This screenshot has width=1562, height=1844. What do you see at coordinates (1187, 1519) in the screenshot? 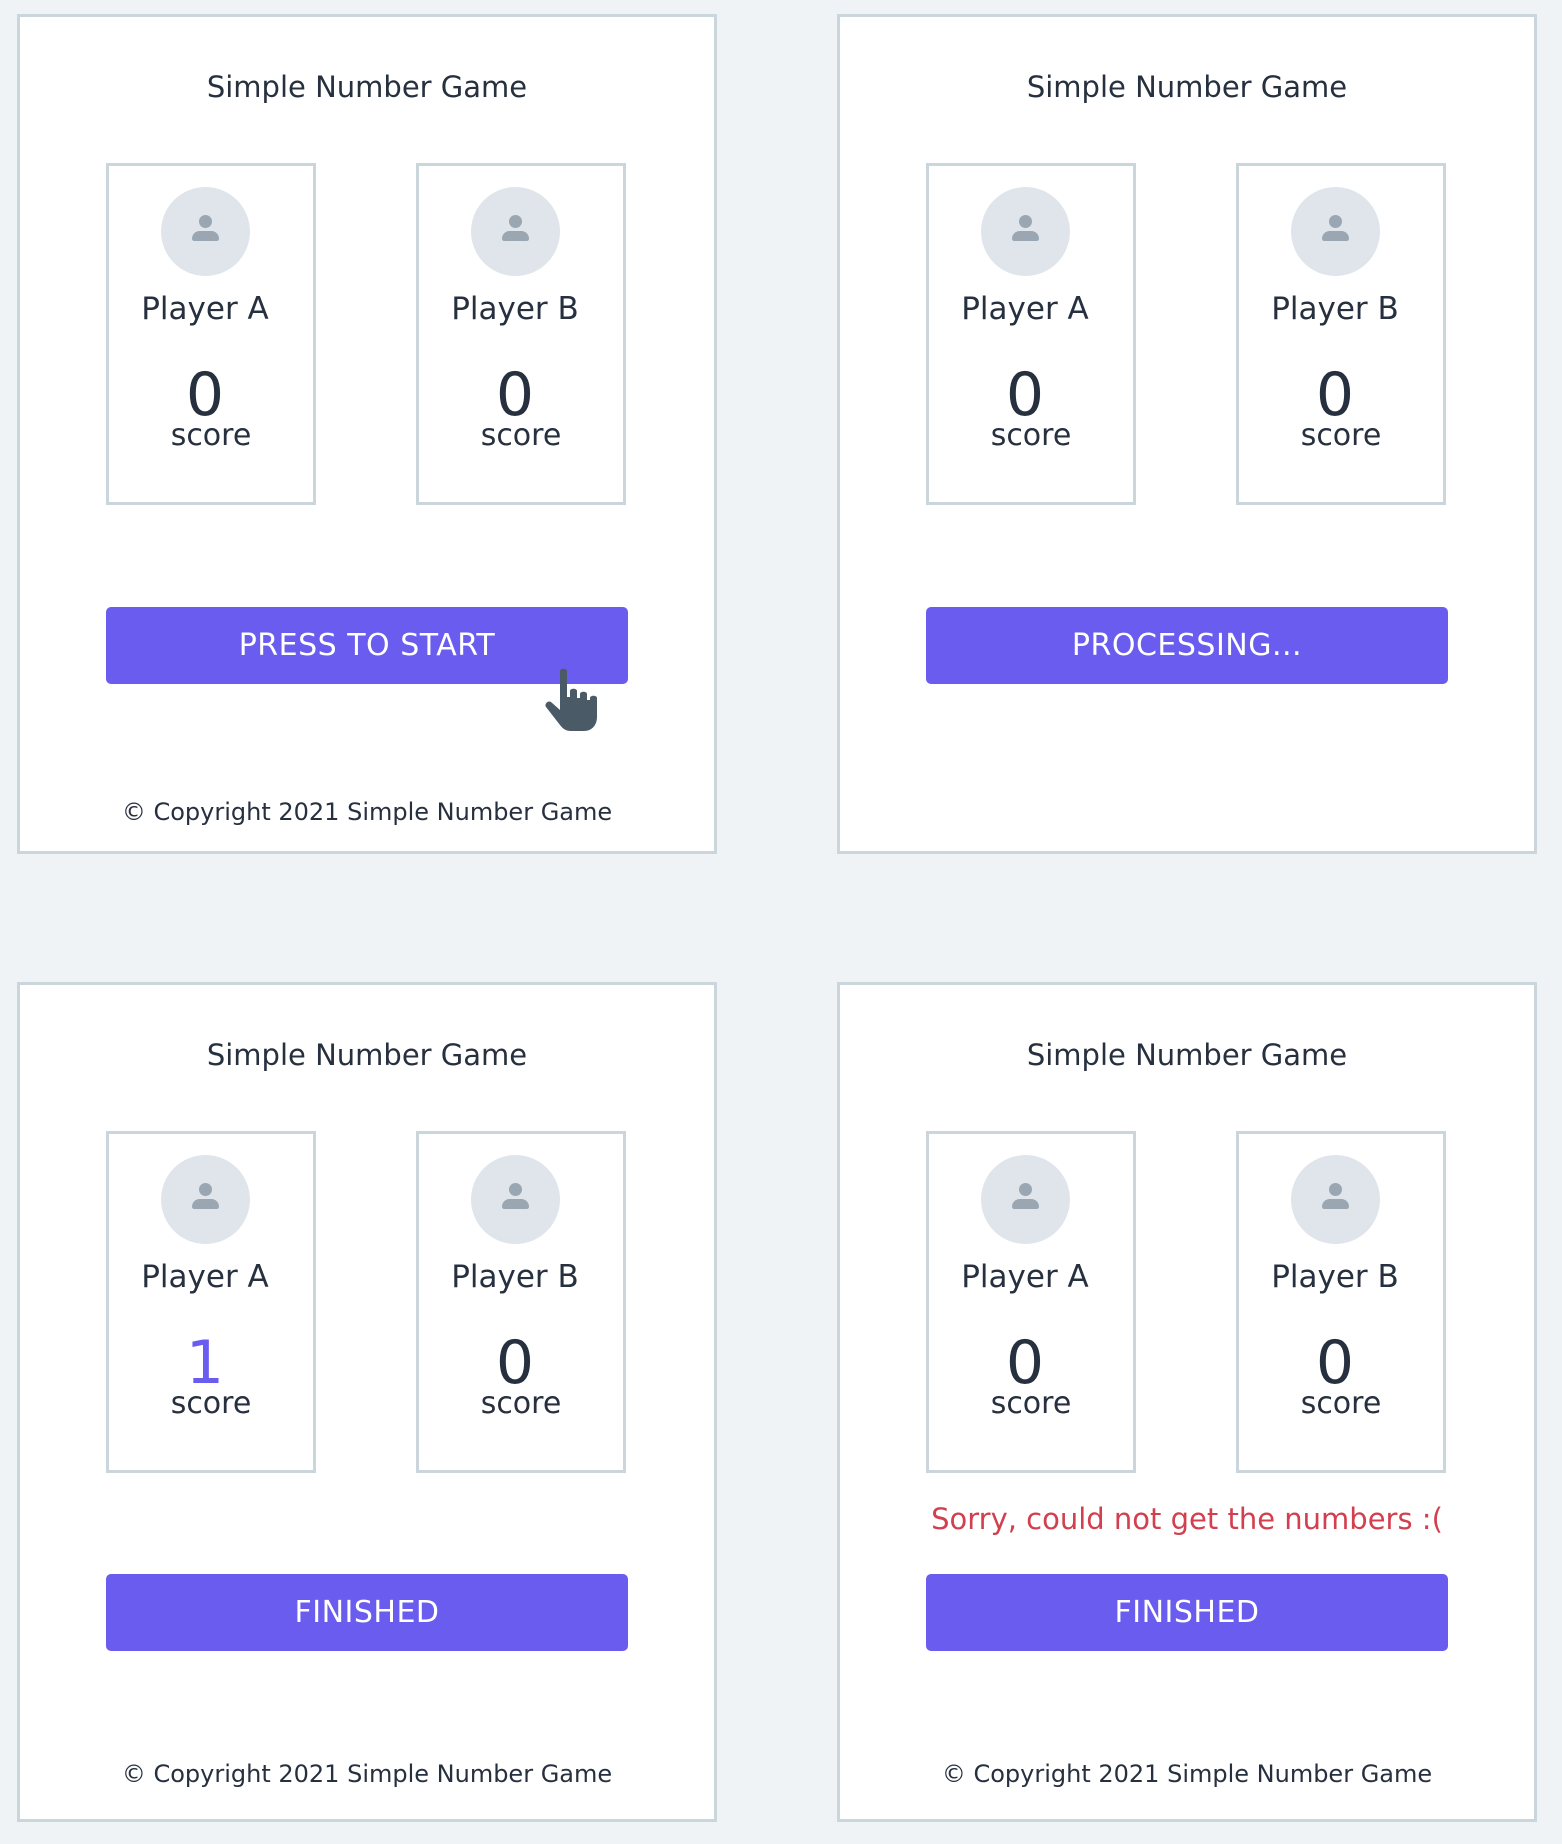
I see `error-message: Sorry, could not get the numbers :(` at bounding box center [1187, 1519].